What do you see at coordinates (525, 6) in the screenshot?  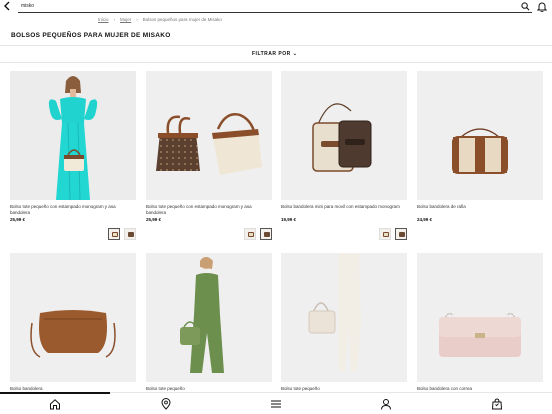 I see `search-icon` at bounding box center [525, 6].